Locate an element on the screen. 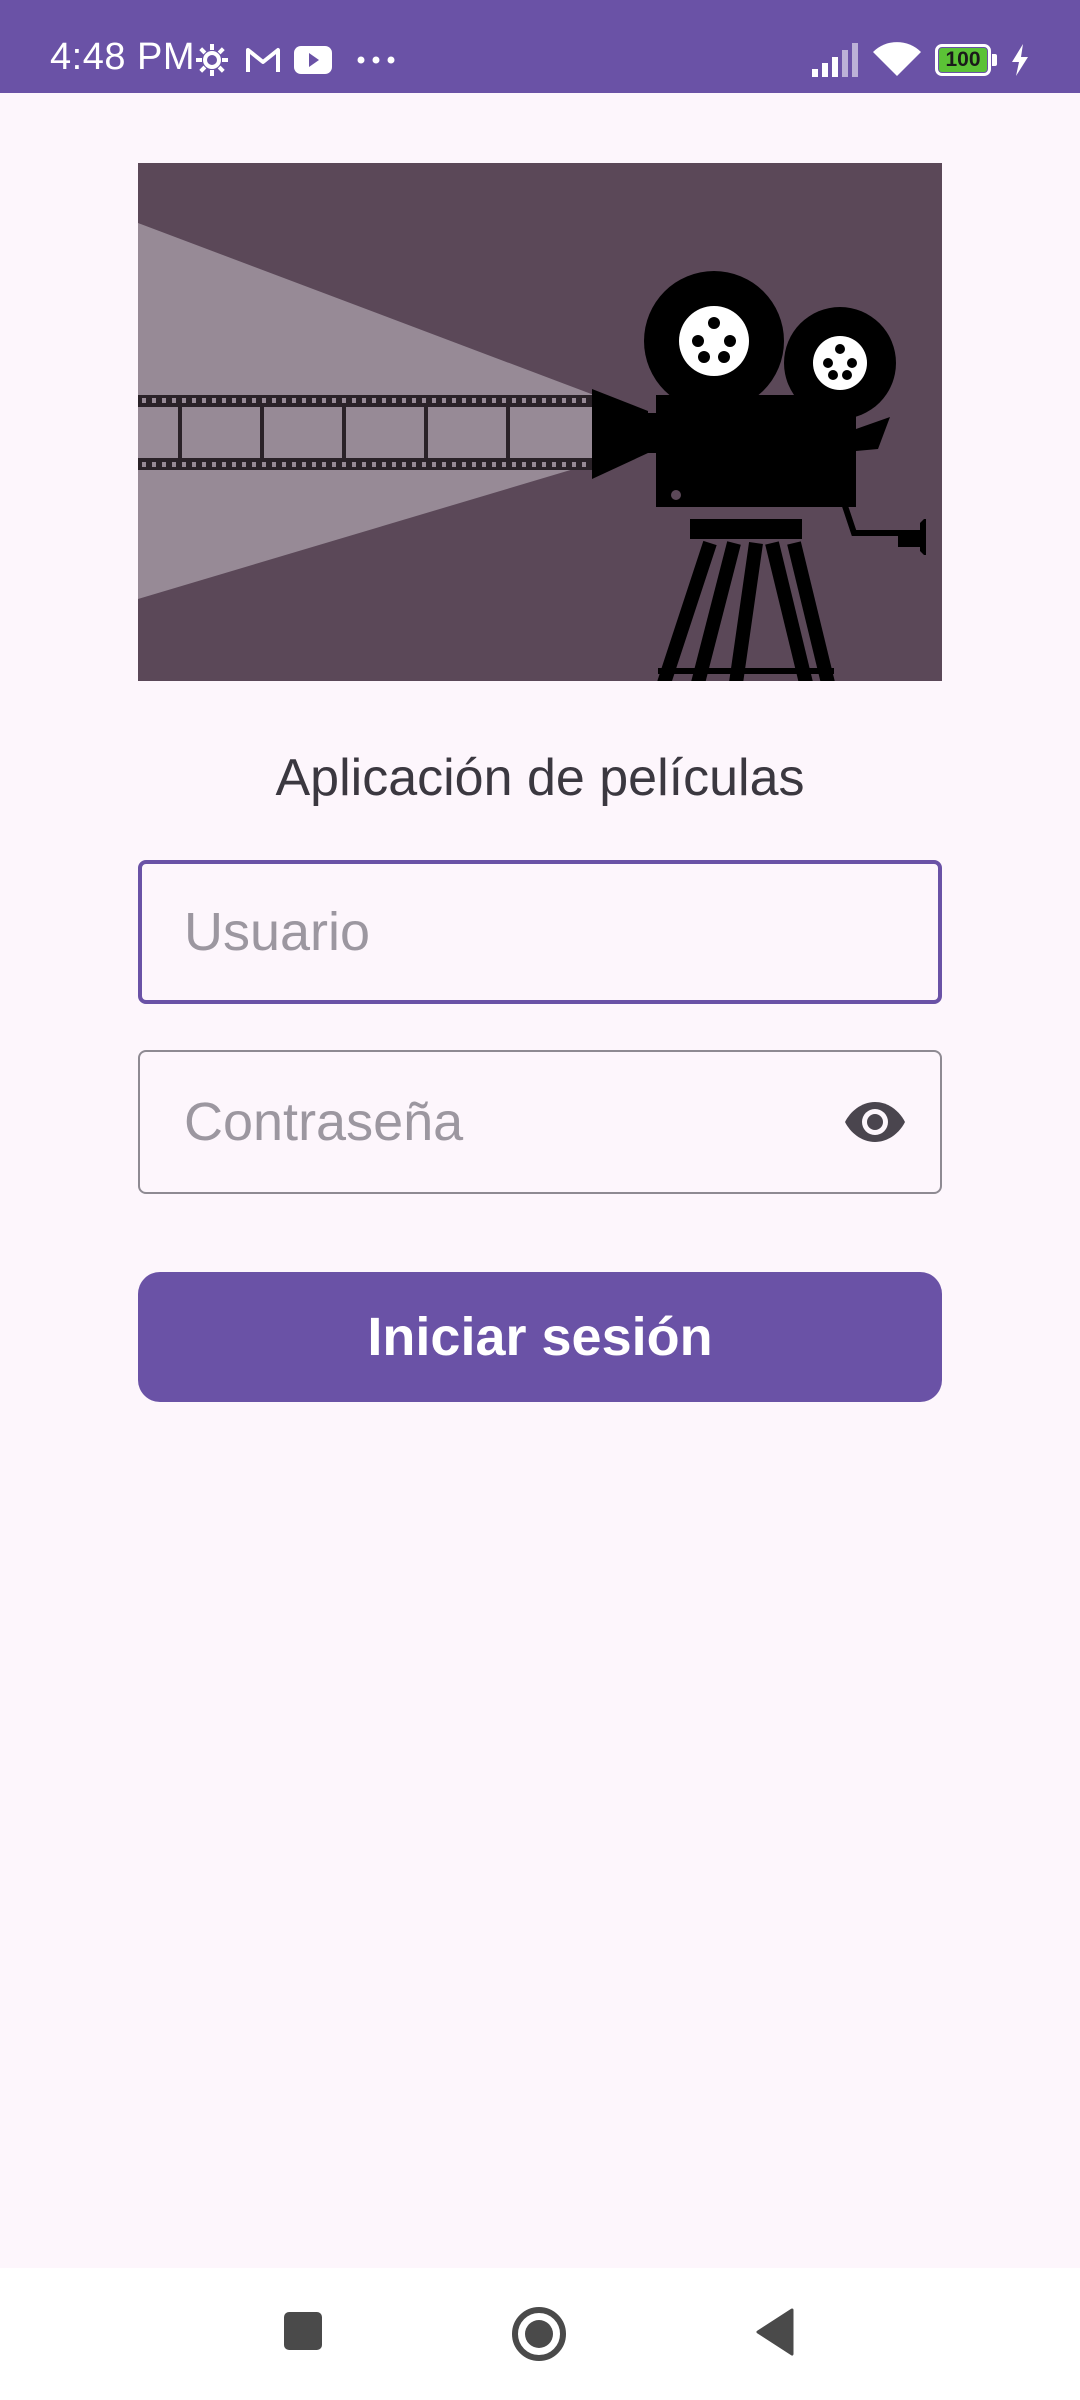  status-time: 4:48 PM is located at coordinates (123, 57).